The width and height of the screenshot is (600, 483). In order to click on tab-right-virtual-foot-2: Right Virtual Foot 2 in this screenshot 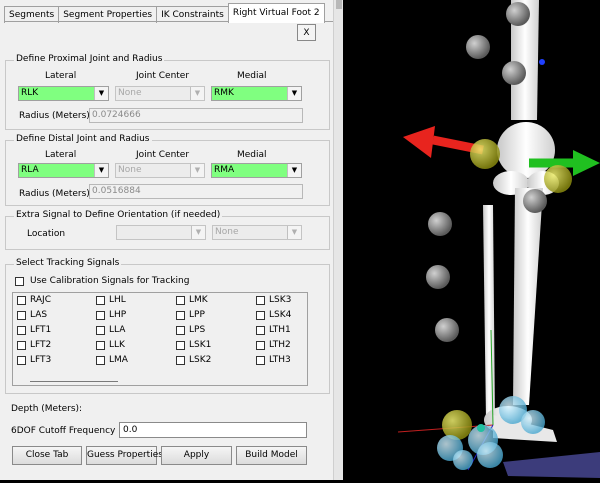, I will do `click(276, 13)`.